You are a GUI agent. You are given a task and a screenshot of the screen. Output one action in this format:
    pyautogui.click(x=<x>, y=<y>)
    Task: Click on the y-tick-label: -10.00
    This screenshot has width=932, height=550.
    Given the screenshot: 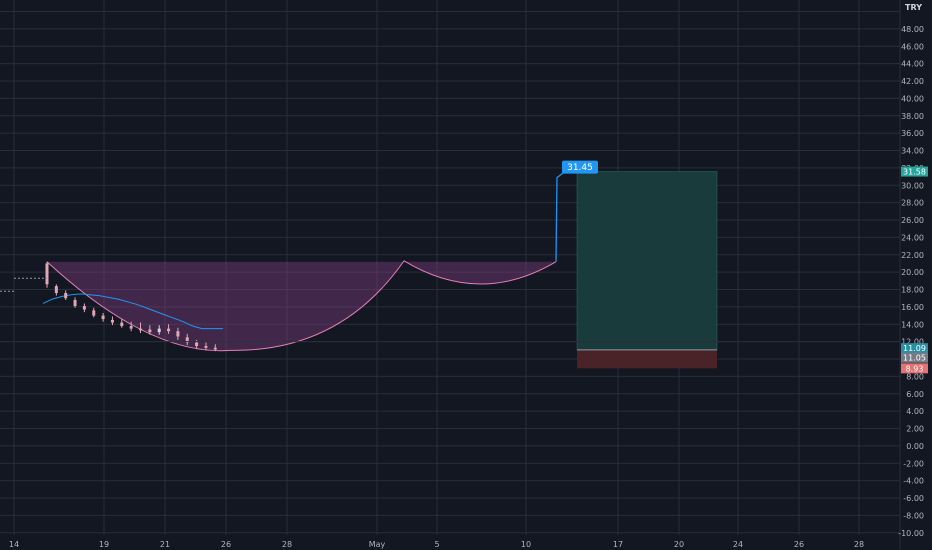 What is the action you would take?
    pyautogui.click(x=911, y=533)
    